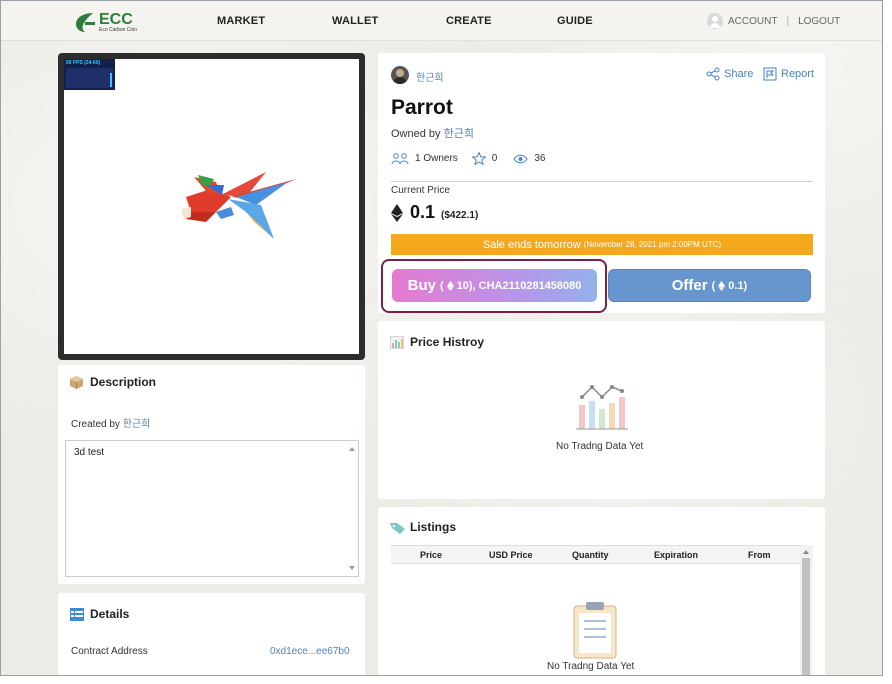 This screenshot has width=892, height=684. What do you see at coordinates (759, 555) in the screenshot?
I see `col-from: From` at bounding box center [759, 555].